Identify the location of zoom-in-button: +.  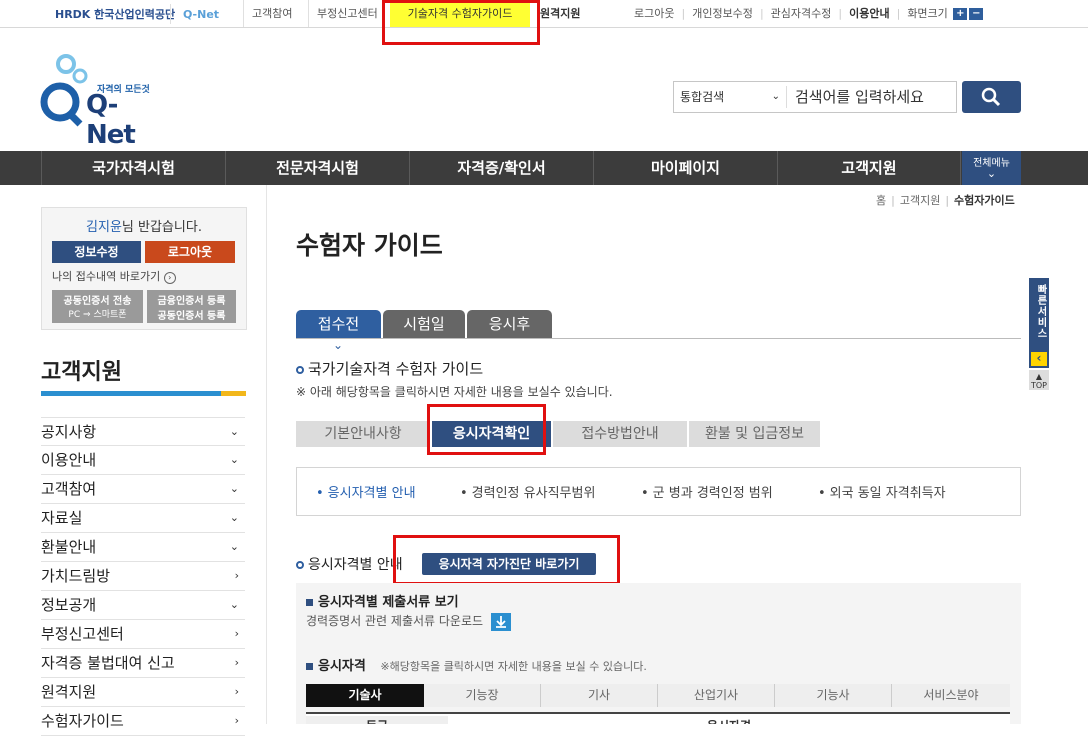
(960, 14).